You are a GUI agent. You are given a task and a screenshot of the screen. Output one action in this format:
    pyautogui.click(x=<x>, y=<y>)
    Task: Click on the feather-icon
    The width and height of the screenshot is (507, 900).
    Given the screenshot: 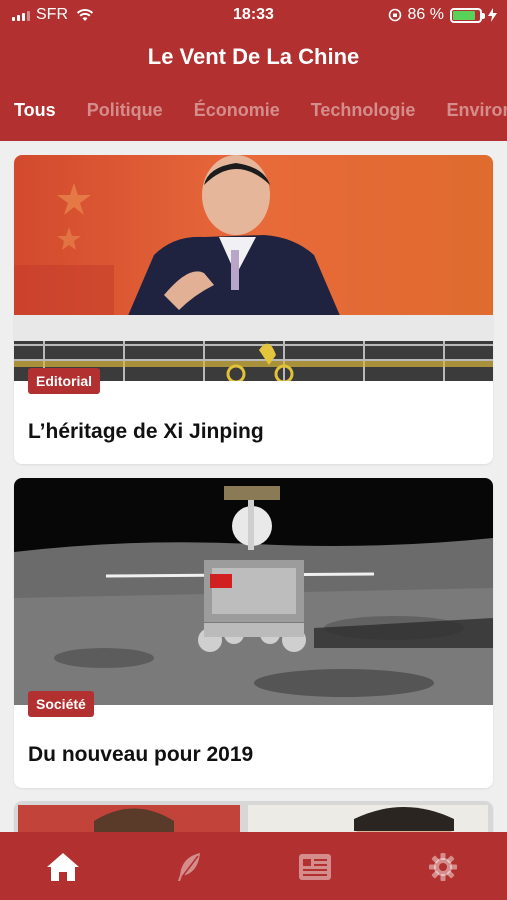 What is the action you would take?
    pyautogui.click(x=189, y=867)
    